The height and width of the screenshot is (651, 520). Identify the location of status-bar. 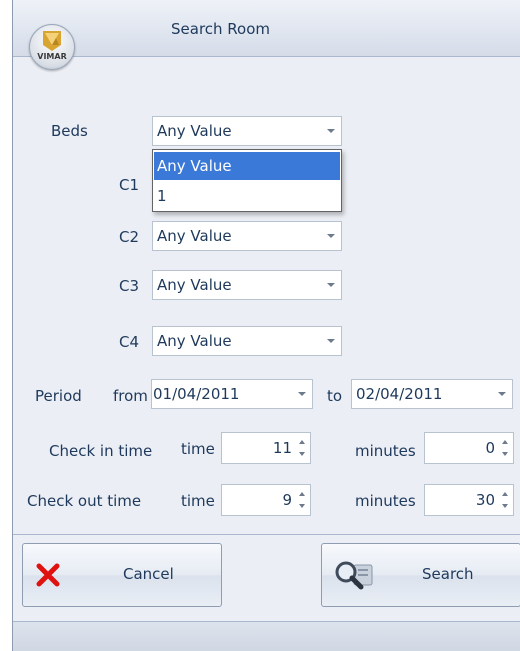
(266, 636).